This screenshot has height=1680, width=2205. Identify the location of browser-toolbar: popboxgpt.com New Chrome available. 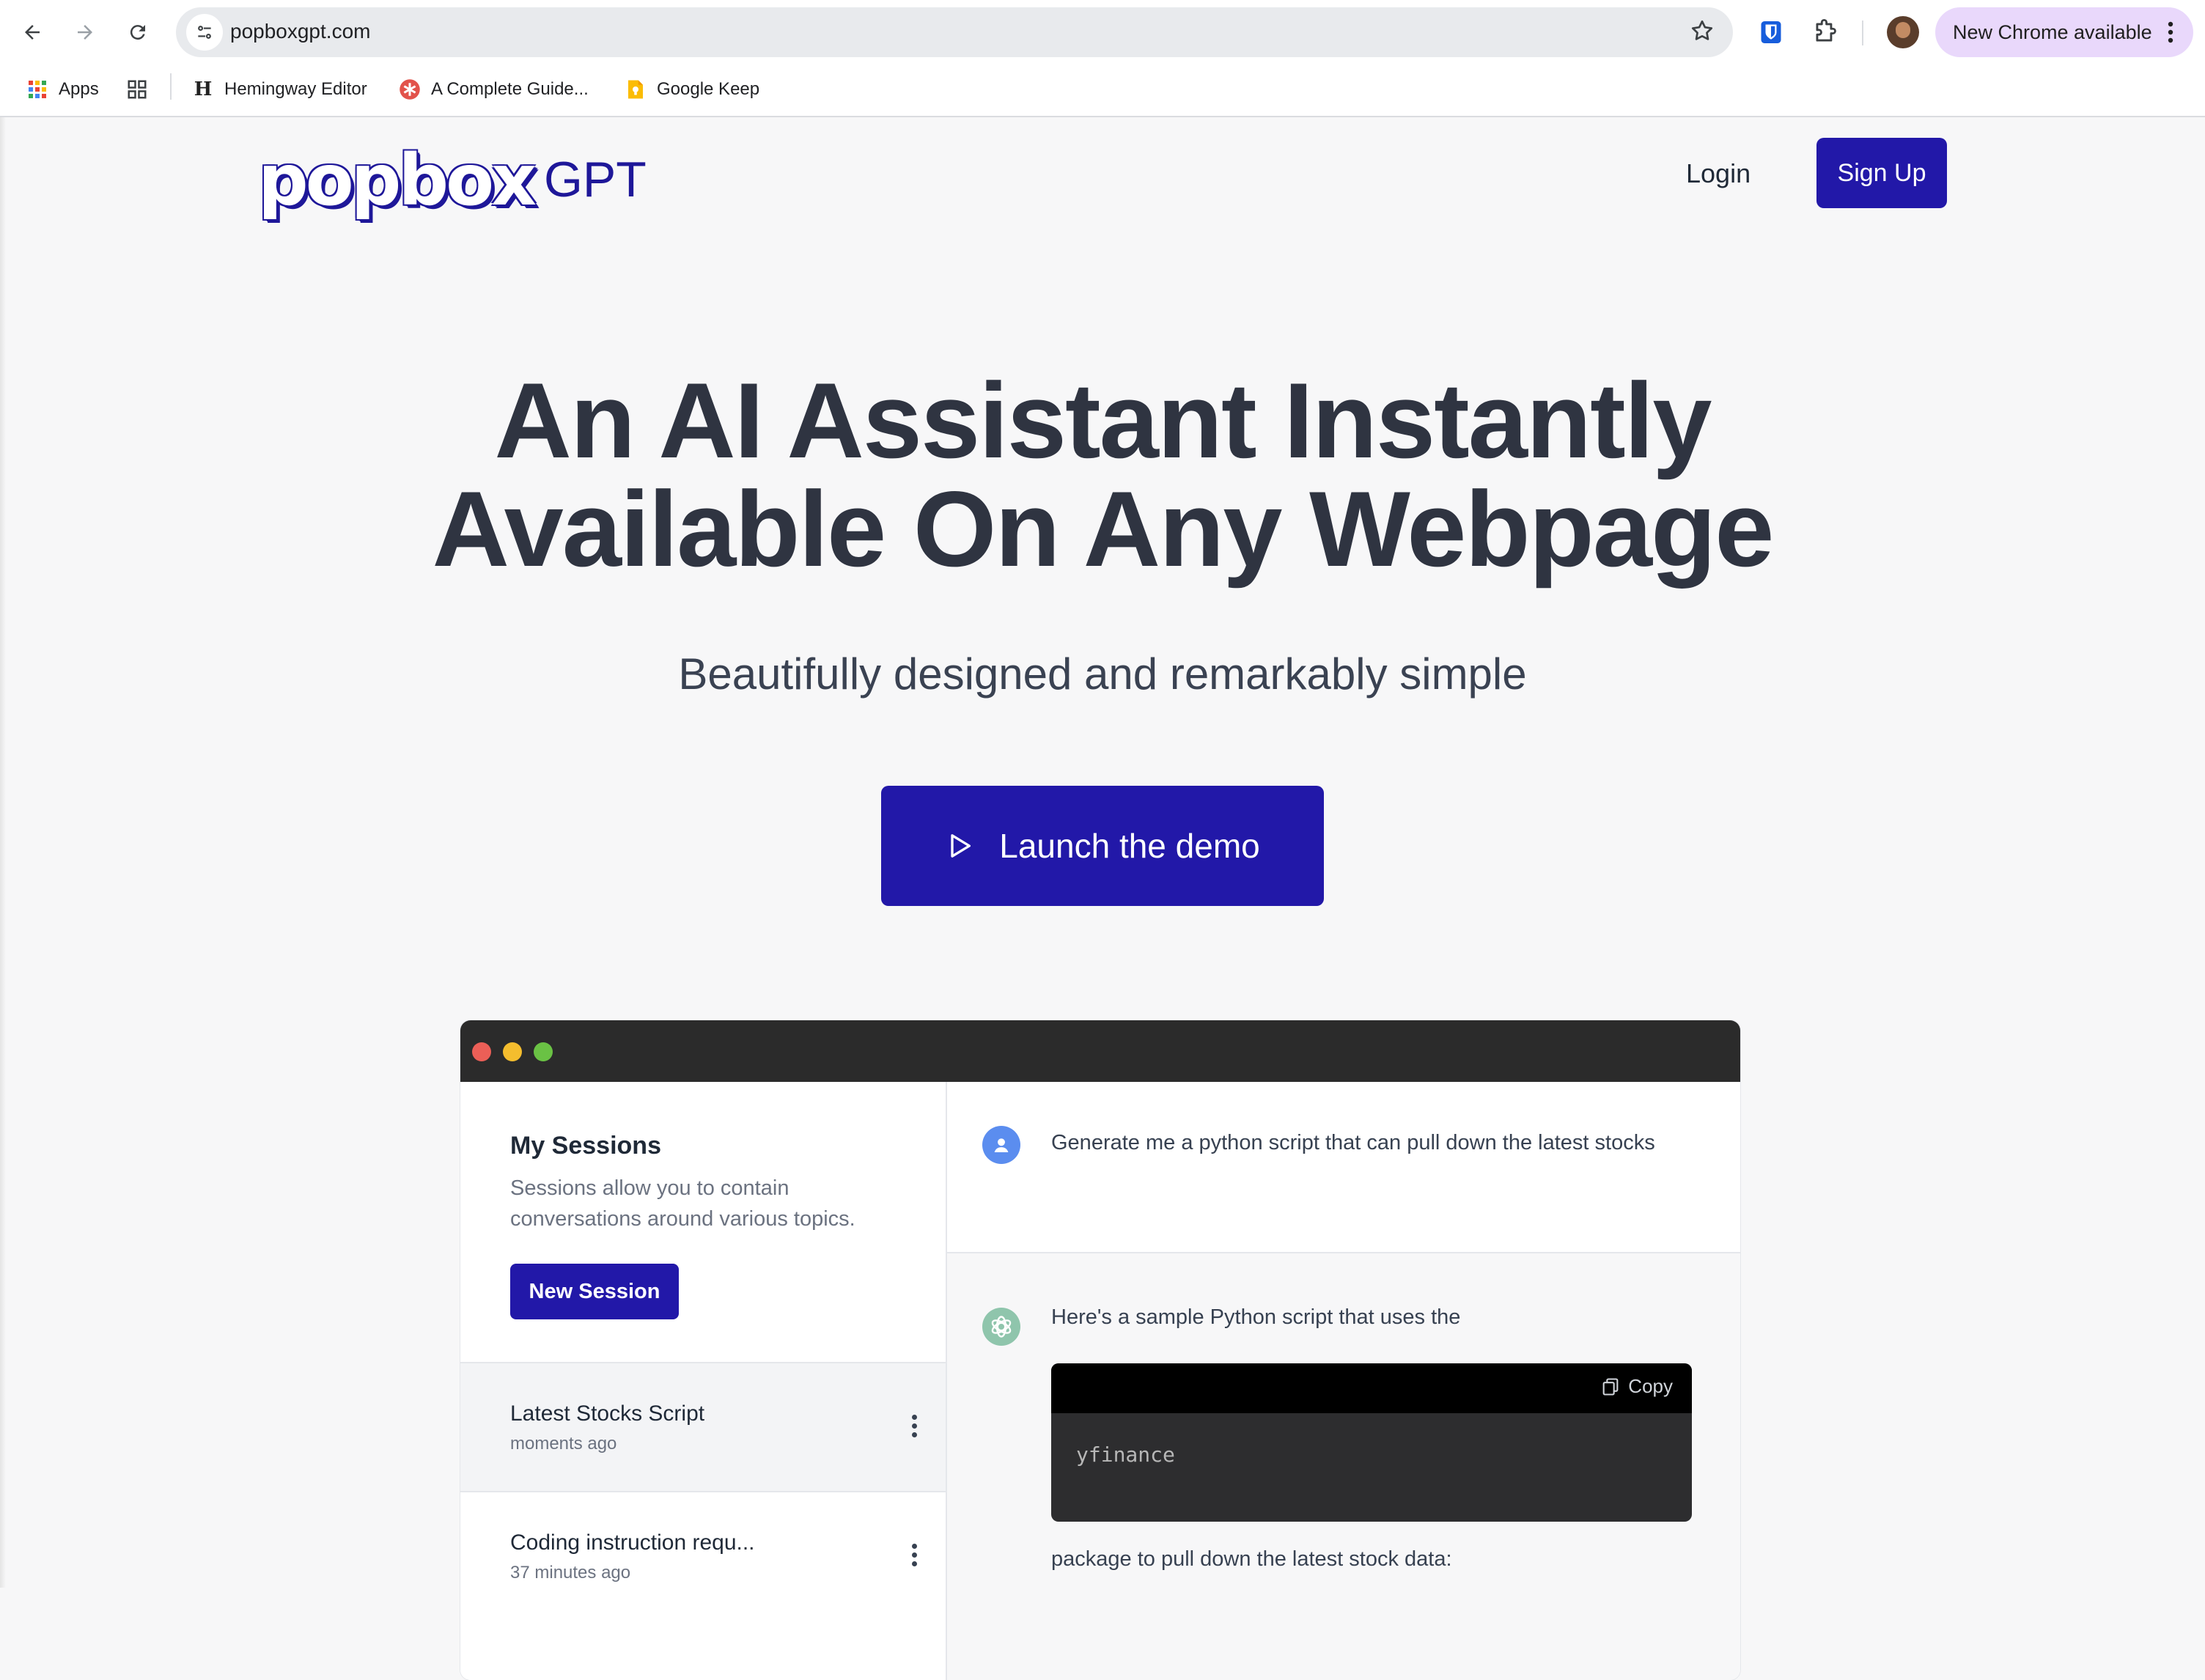
(1102, 32).